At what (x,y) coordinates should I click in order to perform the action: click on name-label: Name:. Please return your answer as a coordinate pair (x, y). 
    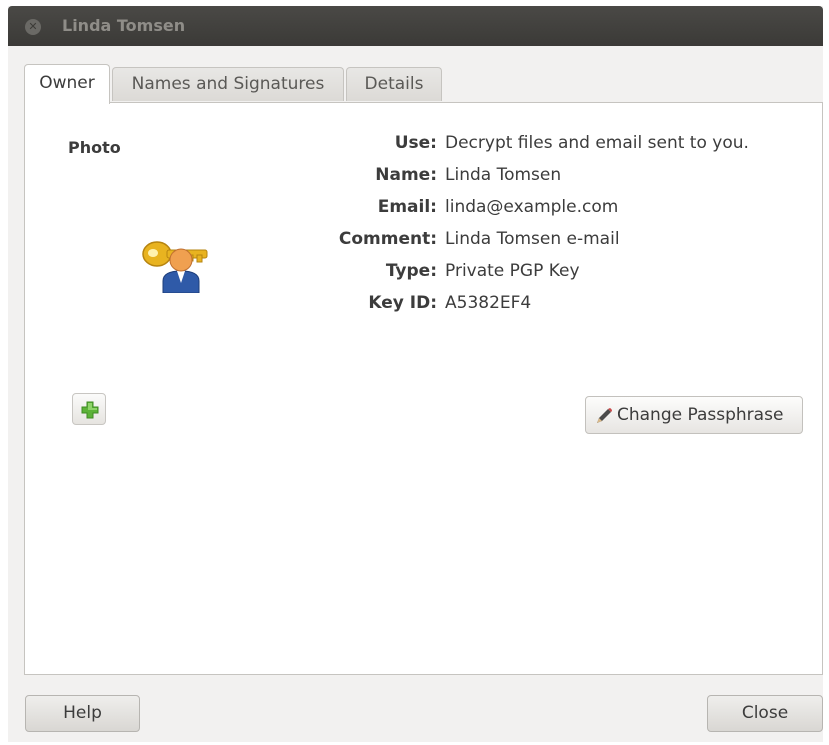
    Looking at the image, I should click on (406, 175).